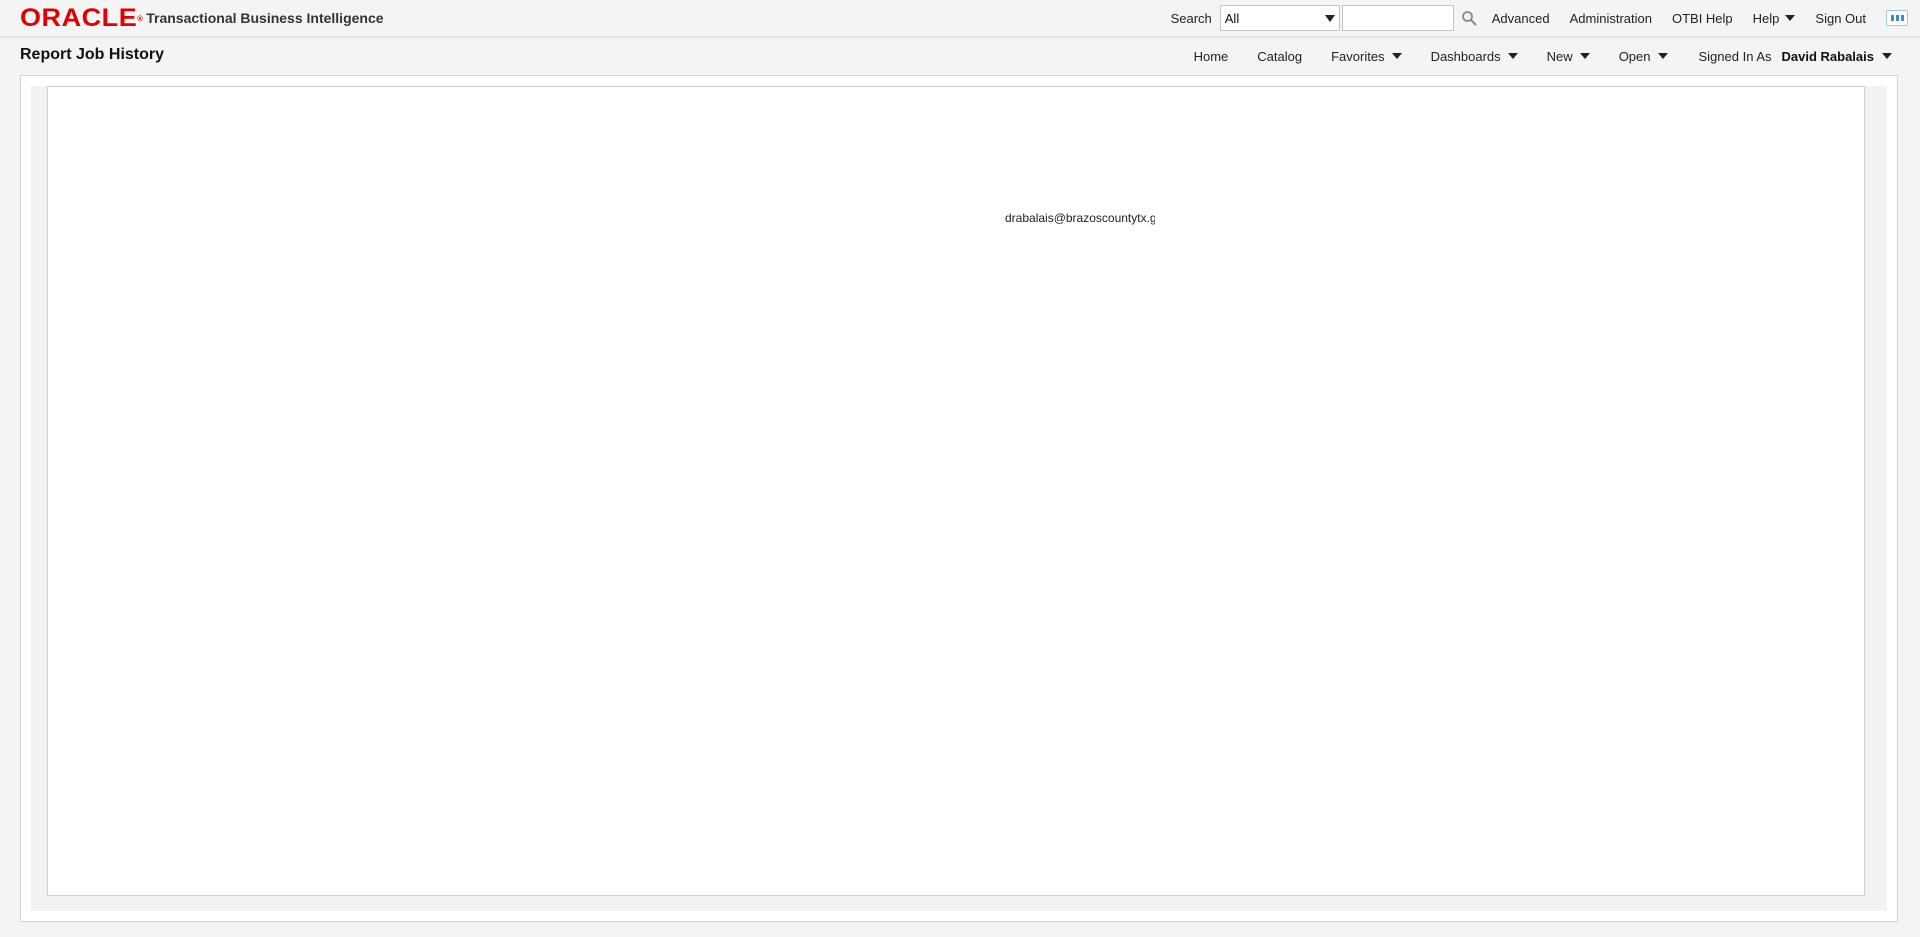 This screenshot has height=937, width=1920. What do you see at coordinates (265, 18) in the screenshot?
I see `product-name: Transactional Business Intelligence` at bounding box center [265, 18].